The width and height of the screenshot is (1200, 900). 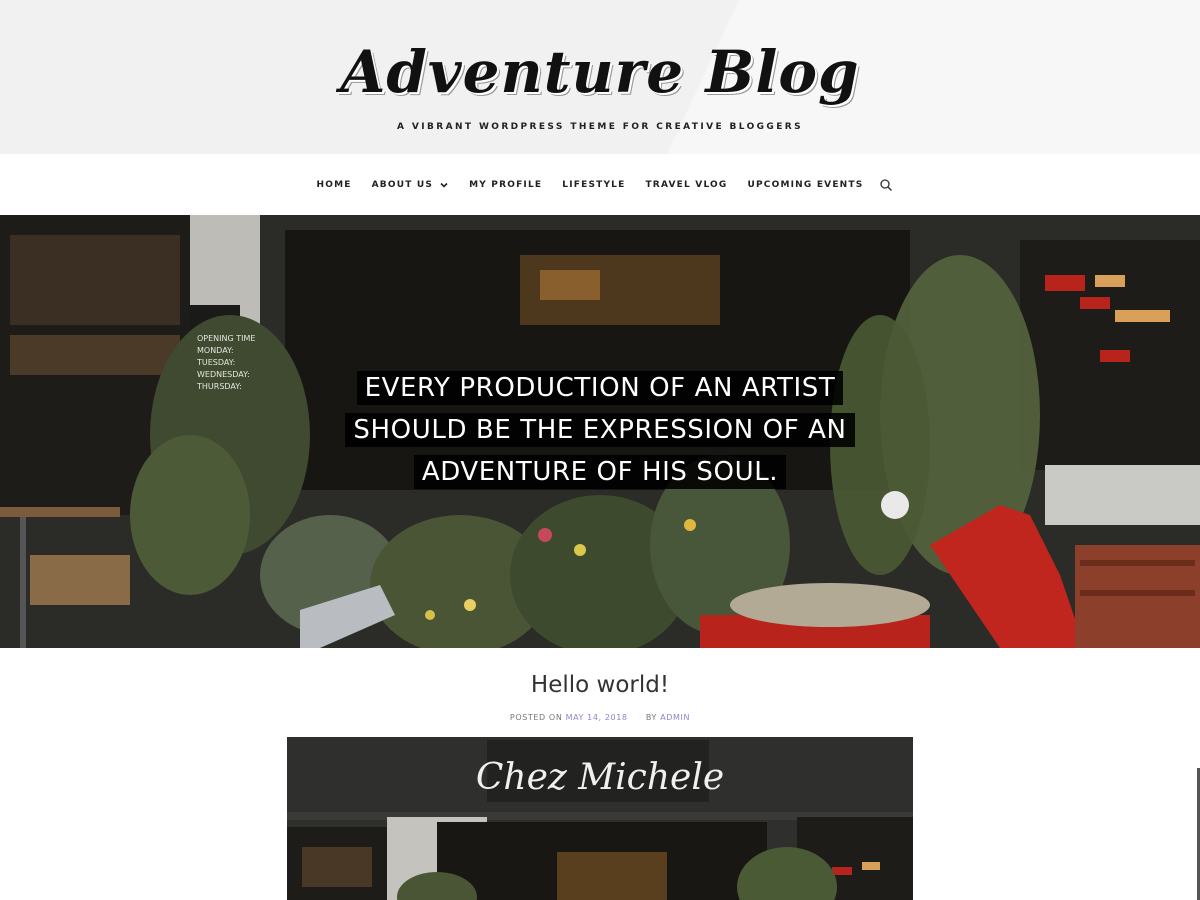 I want to click on nav-item-label: LIFESTYLE, so click(x=594, y=184).